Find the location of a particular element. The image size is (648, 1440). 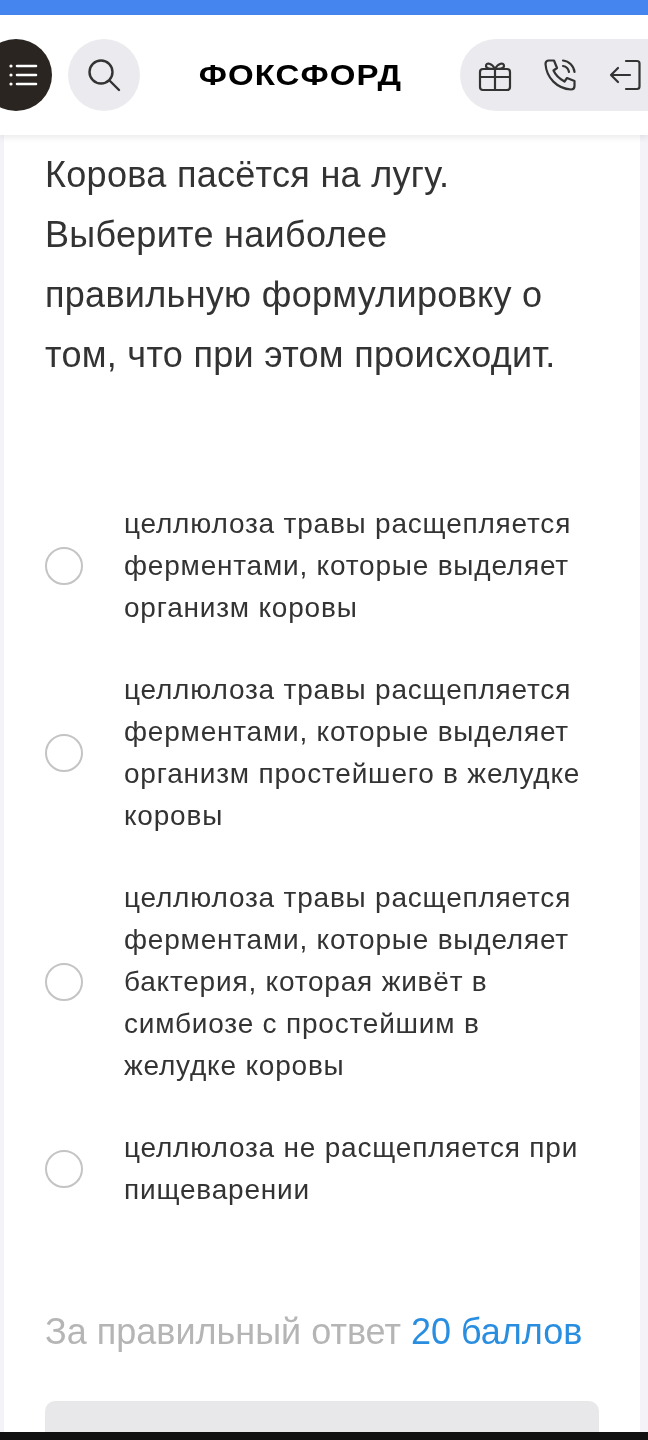

option-text: целлюлоза травы расщепляется ферментами, которые выделяет организм простейшего в желудке коровы is located at coordinates (361, 753).